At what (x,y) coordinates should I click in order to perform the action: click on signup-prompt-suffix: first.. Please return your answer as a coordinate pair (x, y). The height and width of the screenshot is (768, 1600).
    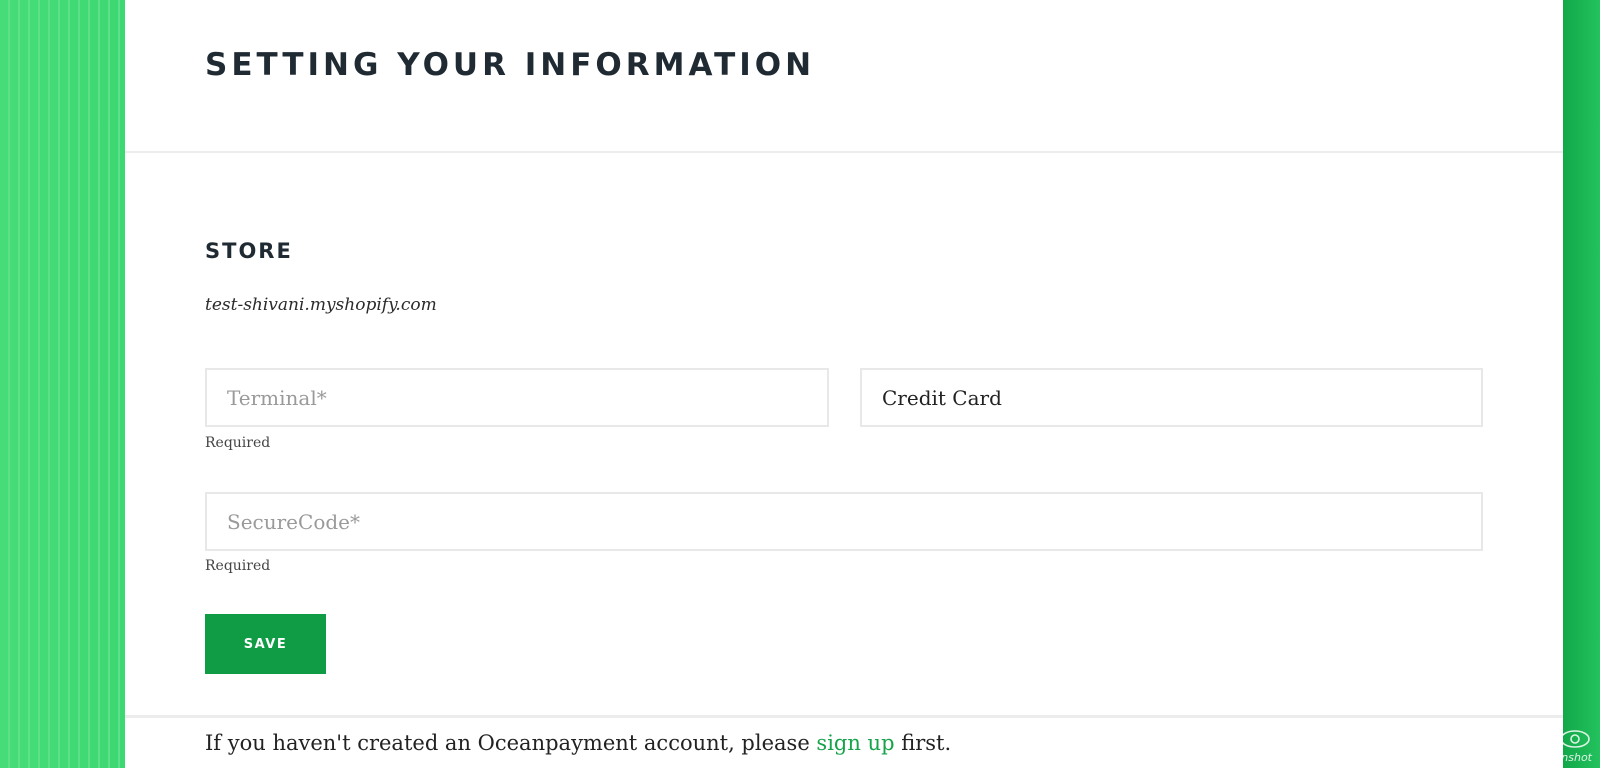
    Looking at the image, I should click on (923, 743).